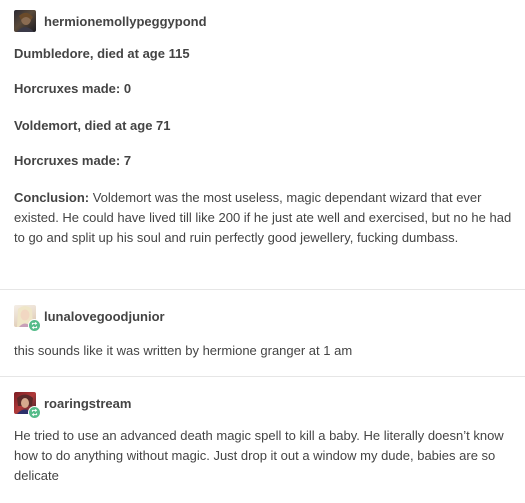  What do you see at coordinates (25, 21) in the screenshot?
I see `avatar-dark-portrait-icon` at bounding box center [25, 21].